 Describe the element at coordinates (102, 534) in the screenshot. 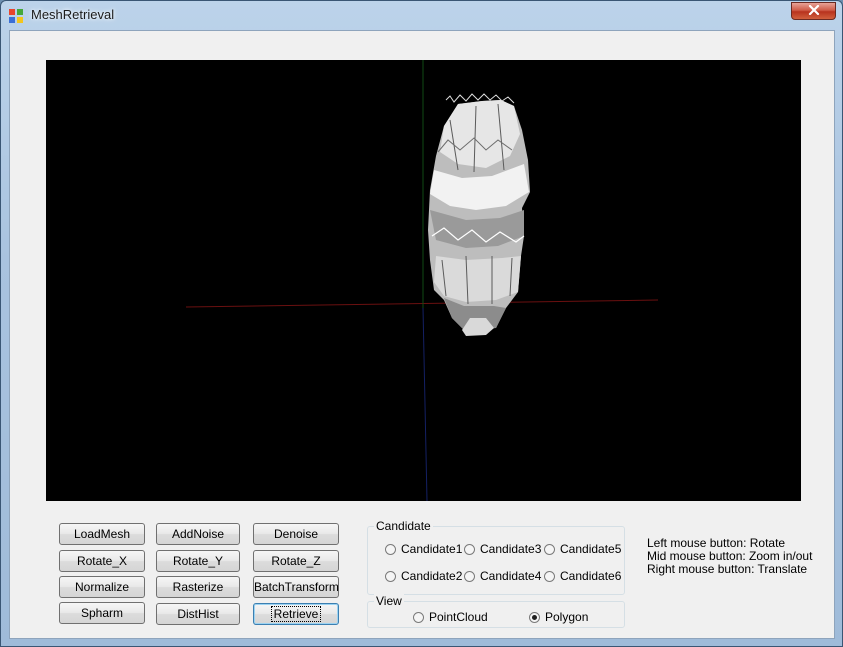

I see `load-mesh-button: LoadMesh` at that location.